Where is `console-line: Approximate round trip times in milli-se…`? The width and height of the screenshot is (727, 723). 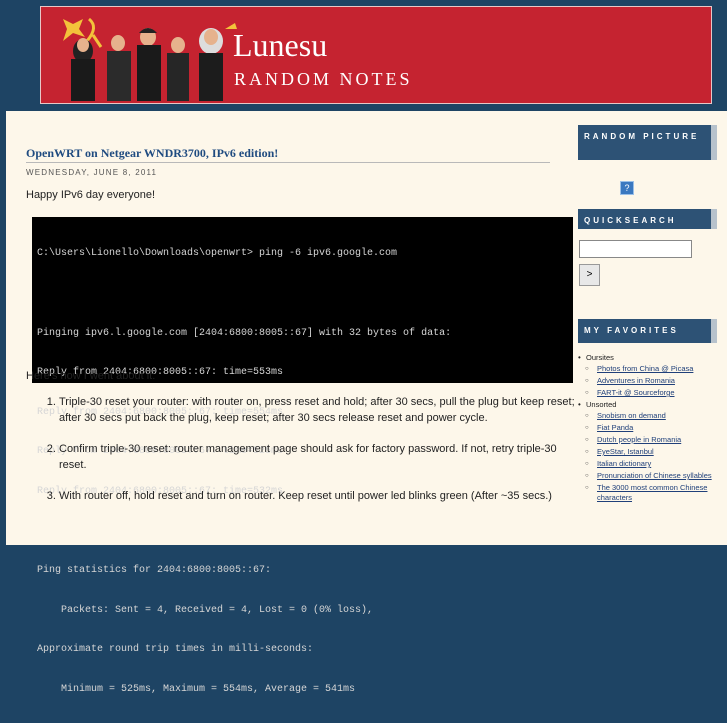
console-line: Approximate round trip times in milli-se… is located at coordinates (175, 650).